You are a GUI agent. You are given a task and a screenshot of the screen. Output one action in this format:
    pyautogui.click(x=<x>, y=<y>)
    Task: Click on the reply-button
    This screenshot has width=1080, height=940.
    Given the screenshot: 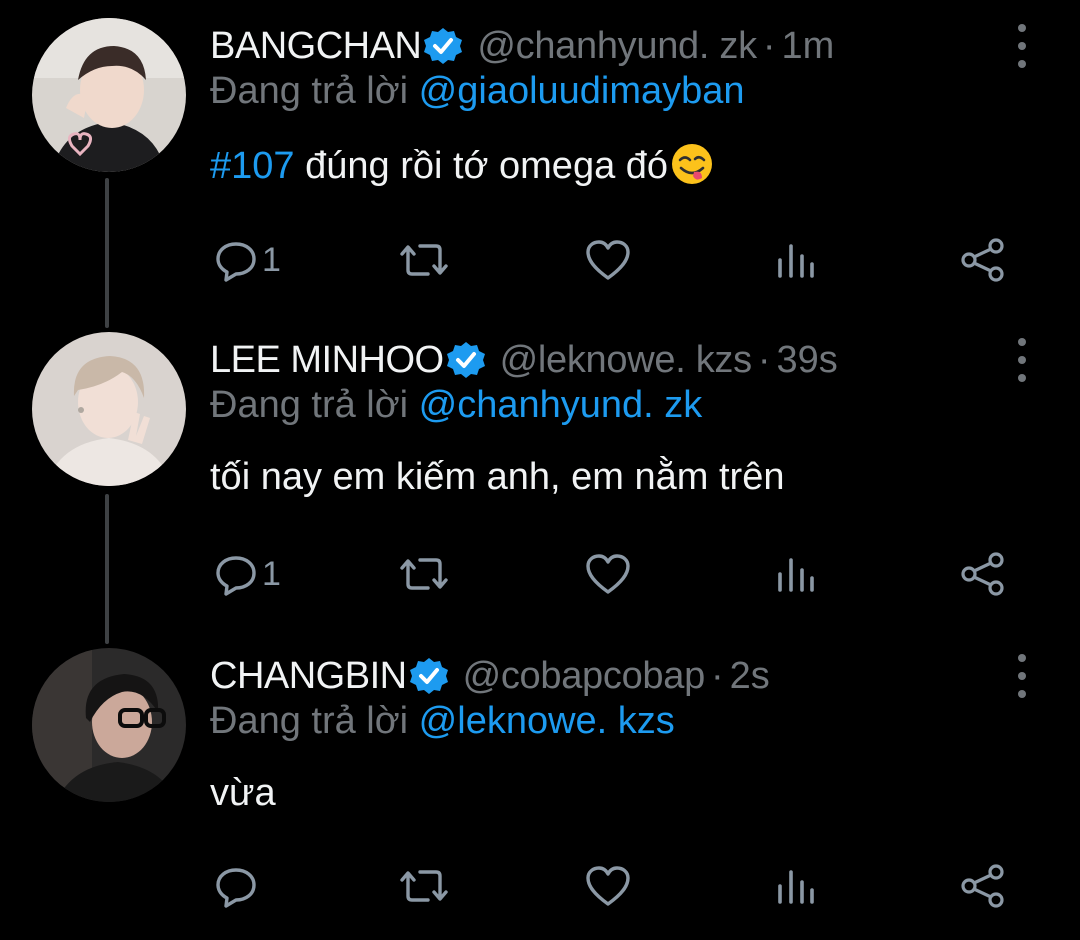 What is the action you would take?
    pyautogui.click(x=238, y=886)
    